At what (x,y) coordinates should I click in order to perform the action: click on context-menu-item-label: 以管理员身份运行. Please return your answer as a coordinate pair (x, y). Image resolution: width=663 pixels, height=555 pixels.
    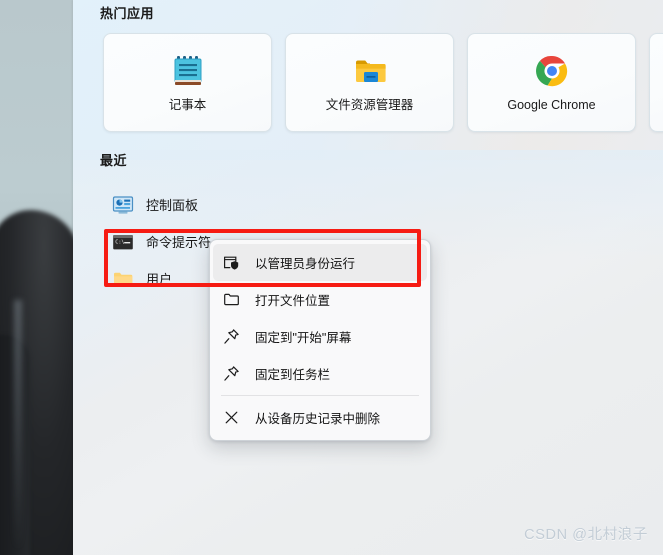
    Looking at the image, I should click on (305, 264).